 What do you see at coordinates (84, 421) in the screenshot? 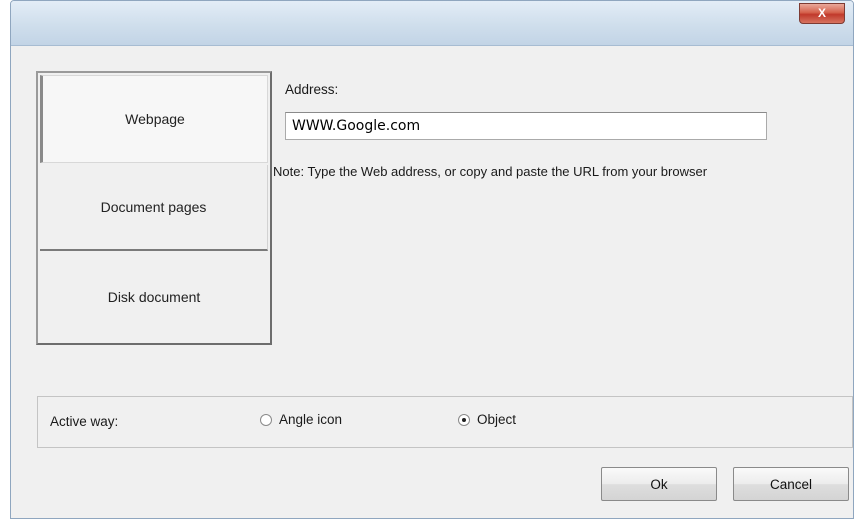
I see `active-way-label: Active way:` at bounding box center [84, 421].